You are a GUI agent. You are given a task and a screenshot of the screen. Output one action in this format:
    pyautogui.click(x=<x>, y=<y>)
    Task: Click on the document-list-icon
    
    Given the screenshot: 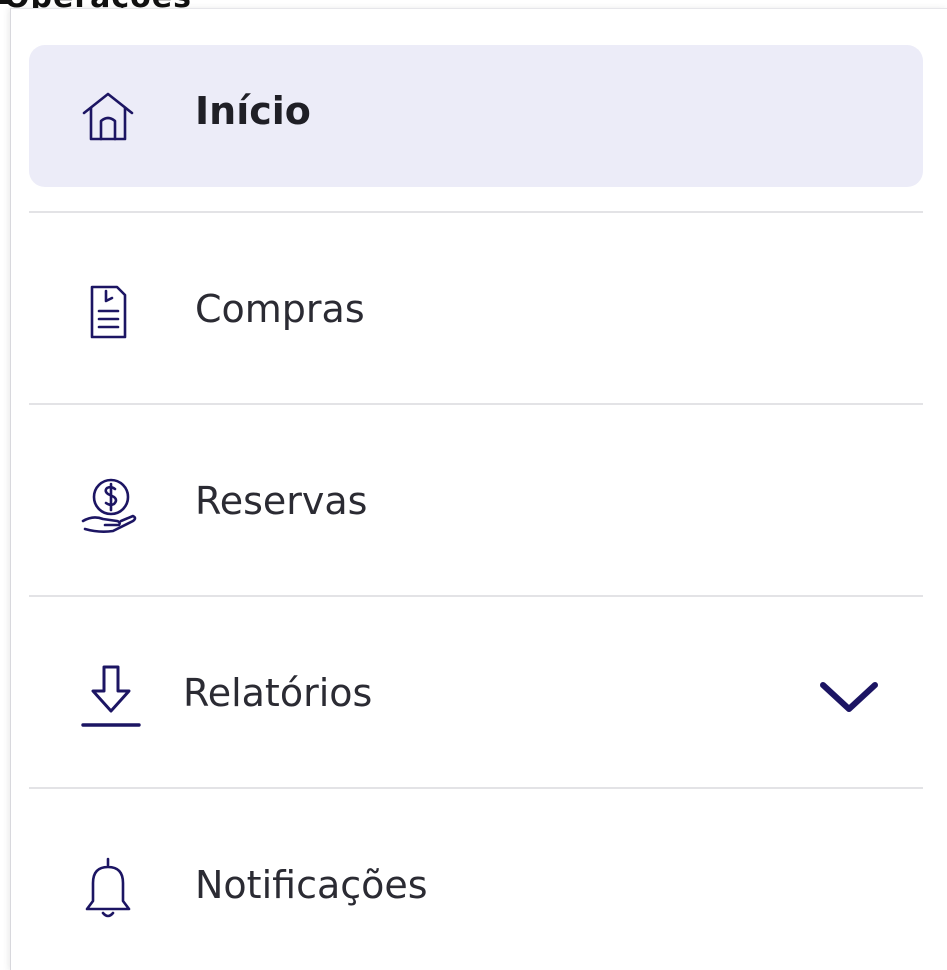 What is the action you would take?
    pyautogui.click(x=108, y=312)
    